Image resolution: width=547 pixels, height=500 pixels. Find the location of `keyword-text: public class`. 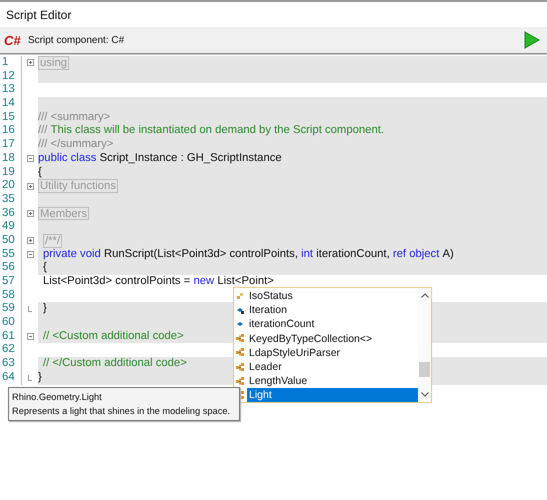

keyword-text: public class is located at coordinates (67, 159).